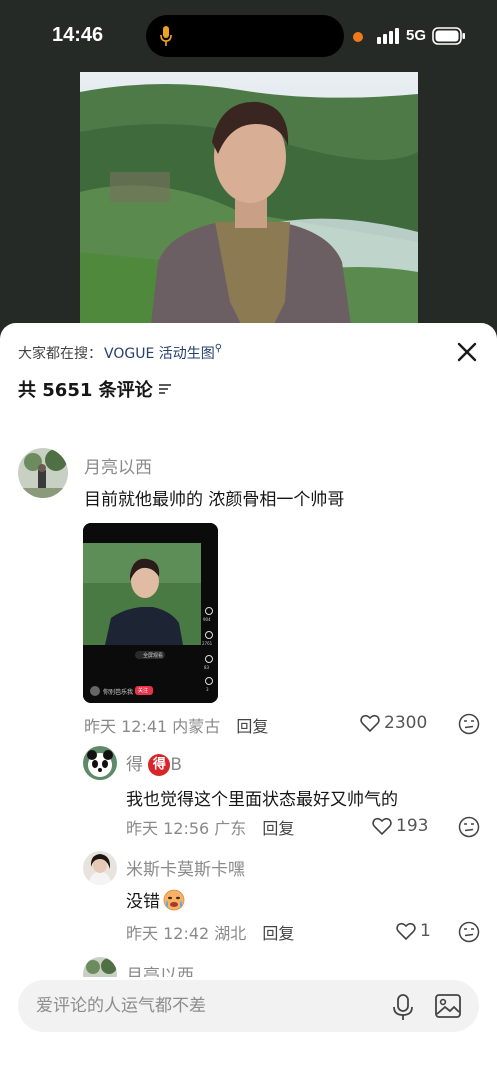 This screenshot has width=497, height=1080. What do you see at coordinates (143, 691) in the screenshot?
I see `thumbnail-follow-label: 关注` at bounding box center [143, 691].